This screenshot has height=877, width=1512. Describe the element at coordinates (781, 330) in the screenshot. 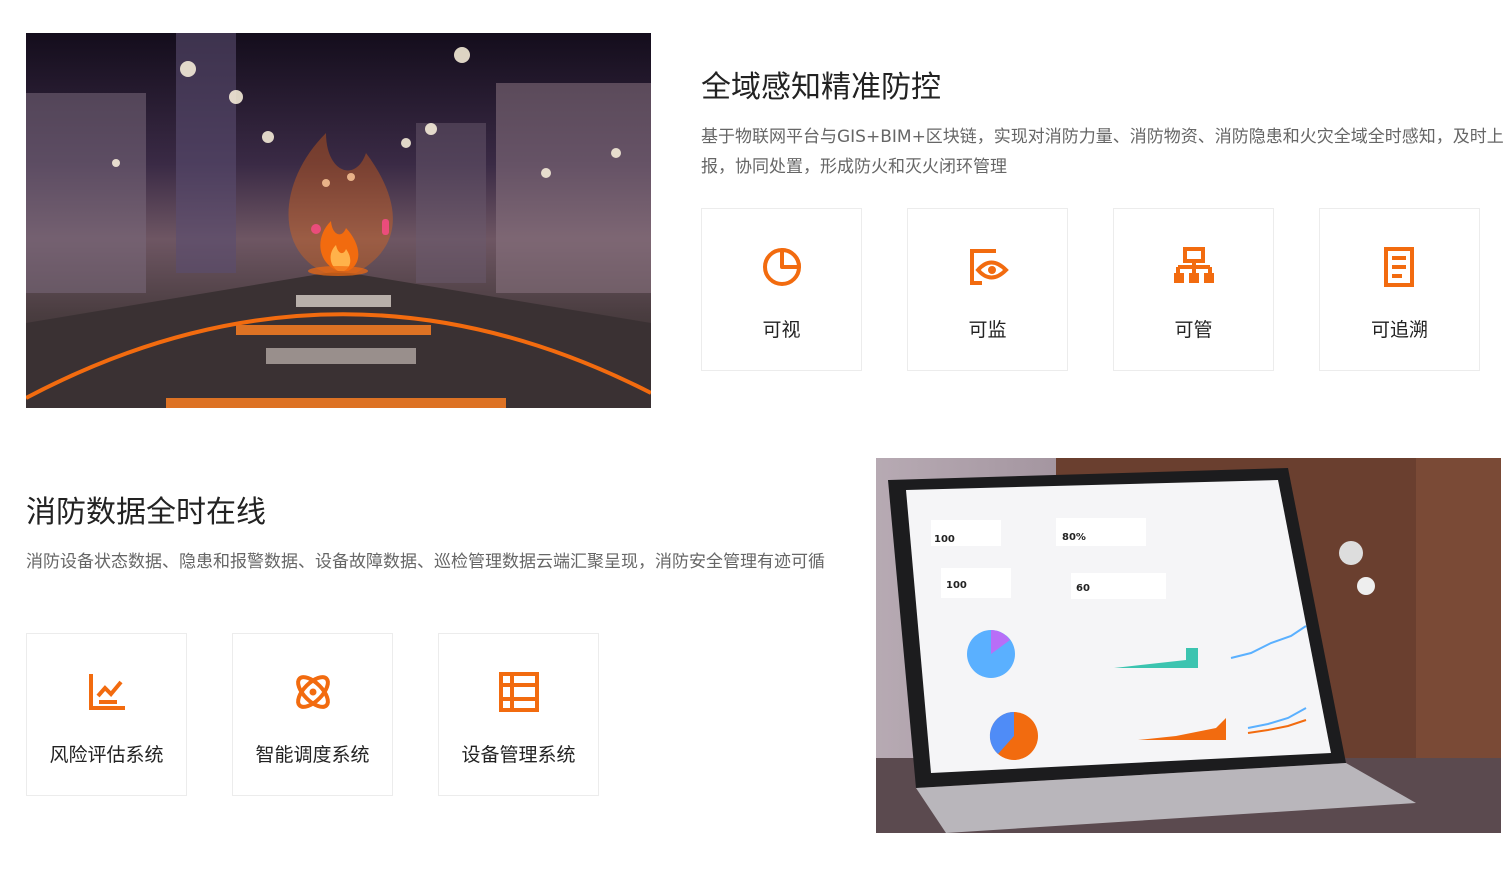

I see `feature-label: 可视` at that location.